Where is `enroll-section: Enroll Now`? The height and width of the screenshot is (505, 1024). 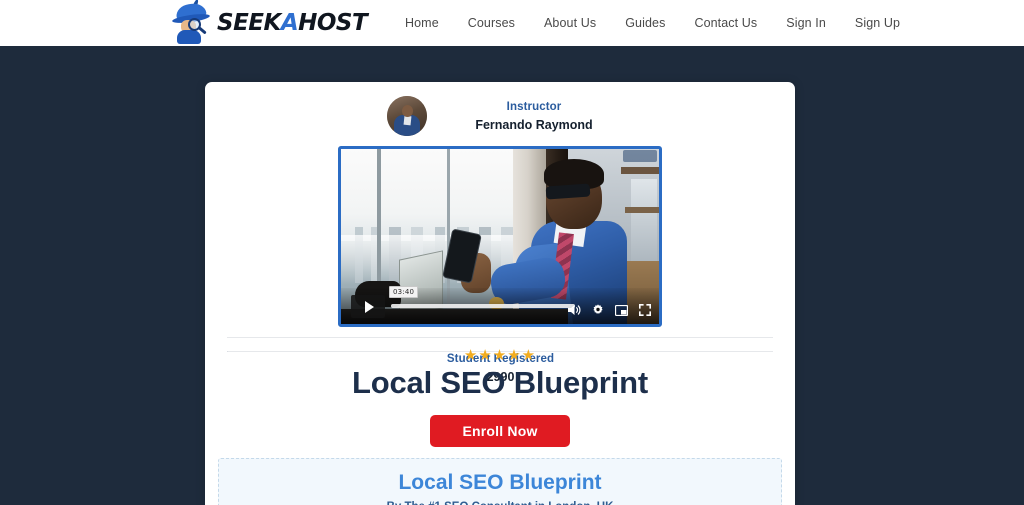 enroll-section: Enroll Now is located at coordinates (500, 431).